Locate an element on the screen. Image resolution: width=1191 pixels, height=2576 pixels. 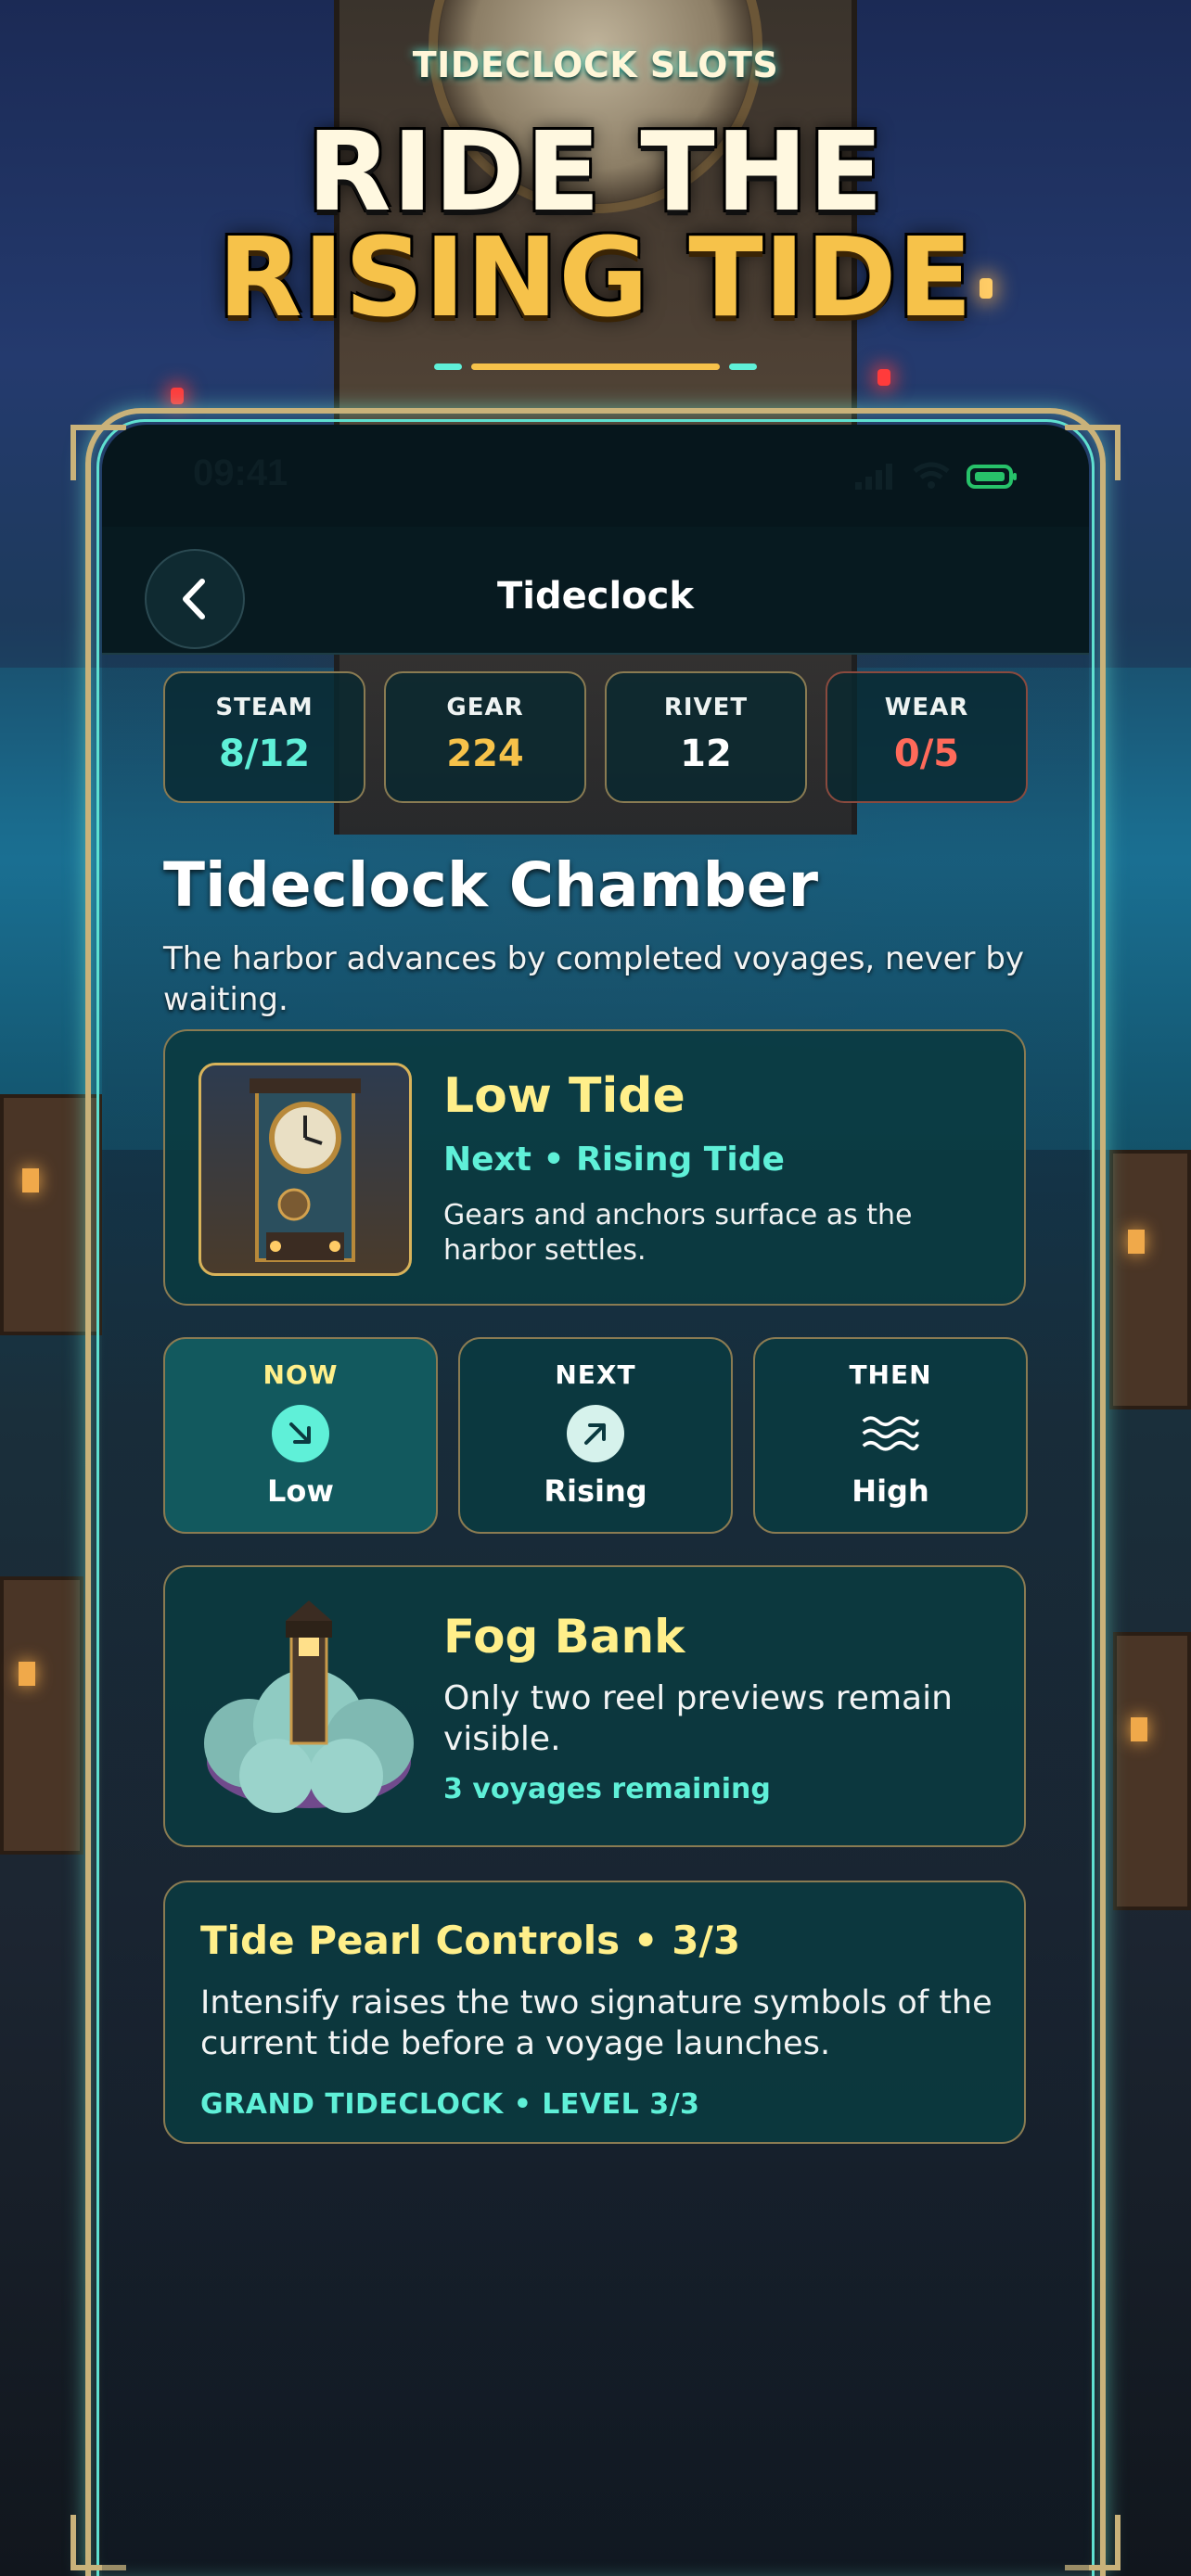
phase-then: THEN High is located at coordinates (890, 1435).